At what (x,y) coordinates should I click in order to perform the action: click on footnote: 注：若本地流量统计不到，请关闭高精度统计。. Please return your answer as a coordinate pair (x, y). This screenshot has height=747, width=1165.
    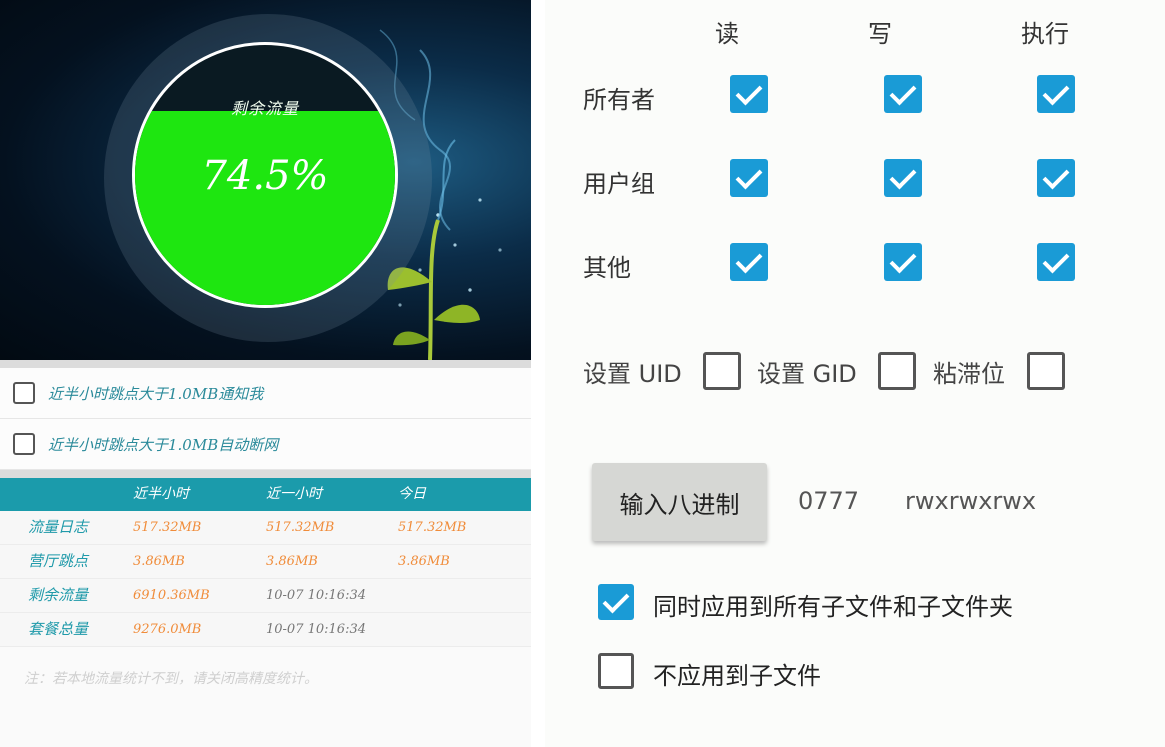
    Looking at the image, I should click on (171, 679).